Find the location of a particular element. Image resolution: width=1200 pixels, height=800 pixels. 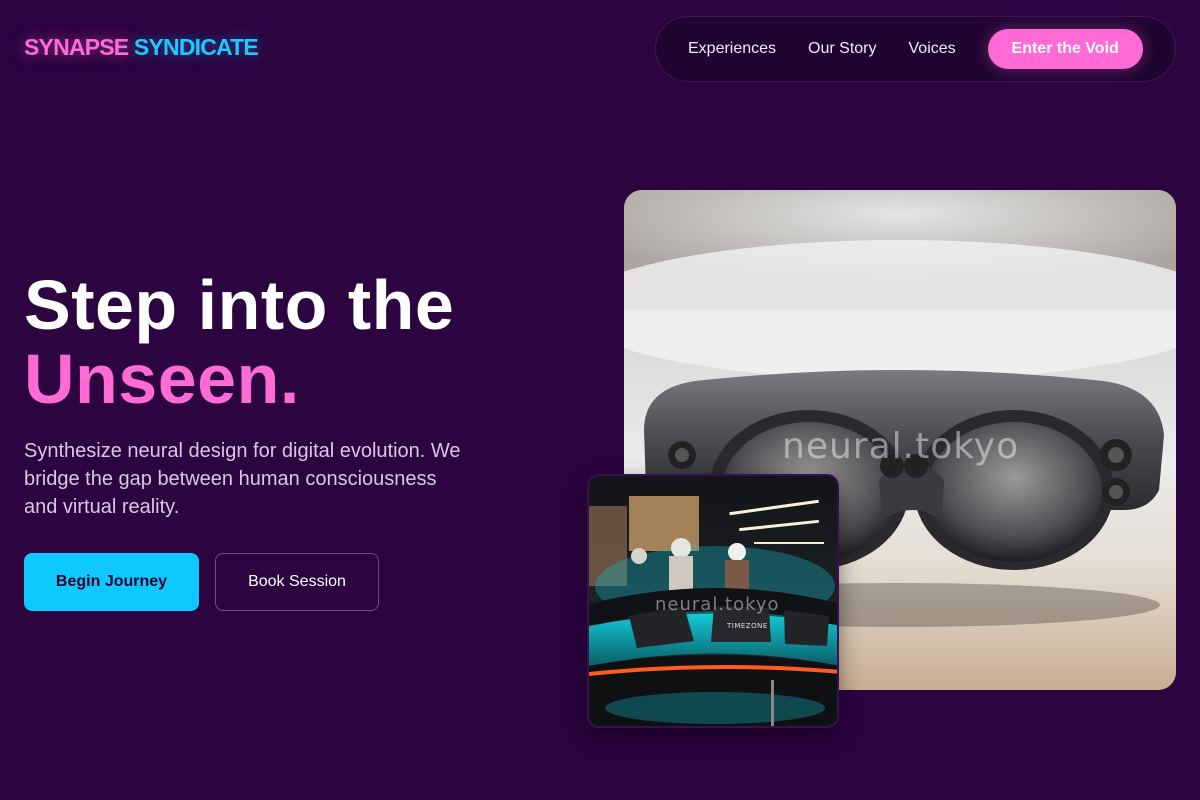

enter-the-void-button: Enter the Void is located at coordinates (1065, 49).